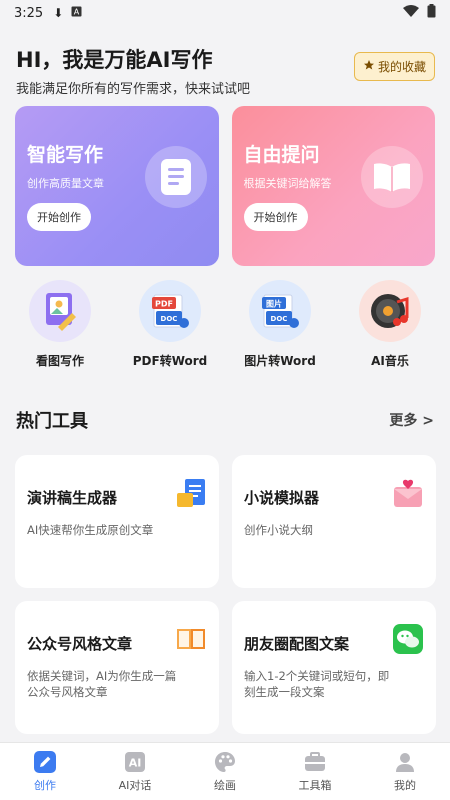 This screenshot has width=450, height=800. Describe the element at coordinates (45, 785) in the screenshot. I see `nav-label: 创作` at that location.